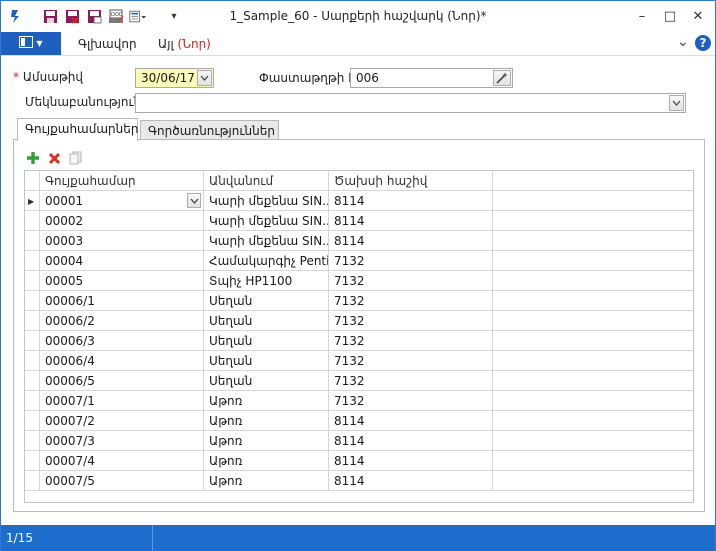 This screenshot has height=551, width=716. I want to click on cell-name: Տպիչ HP1100, so click(266, 281).